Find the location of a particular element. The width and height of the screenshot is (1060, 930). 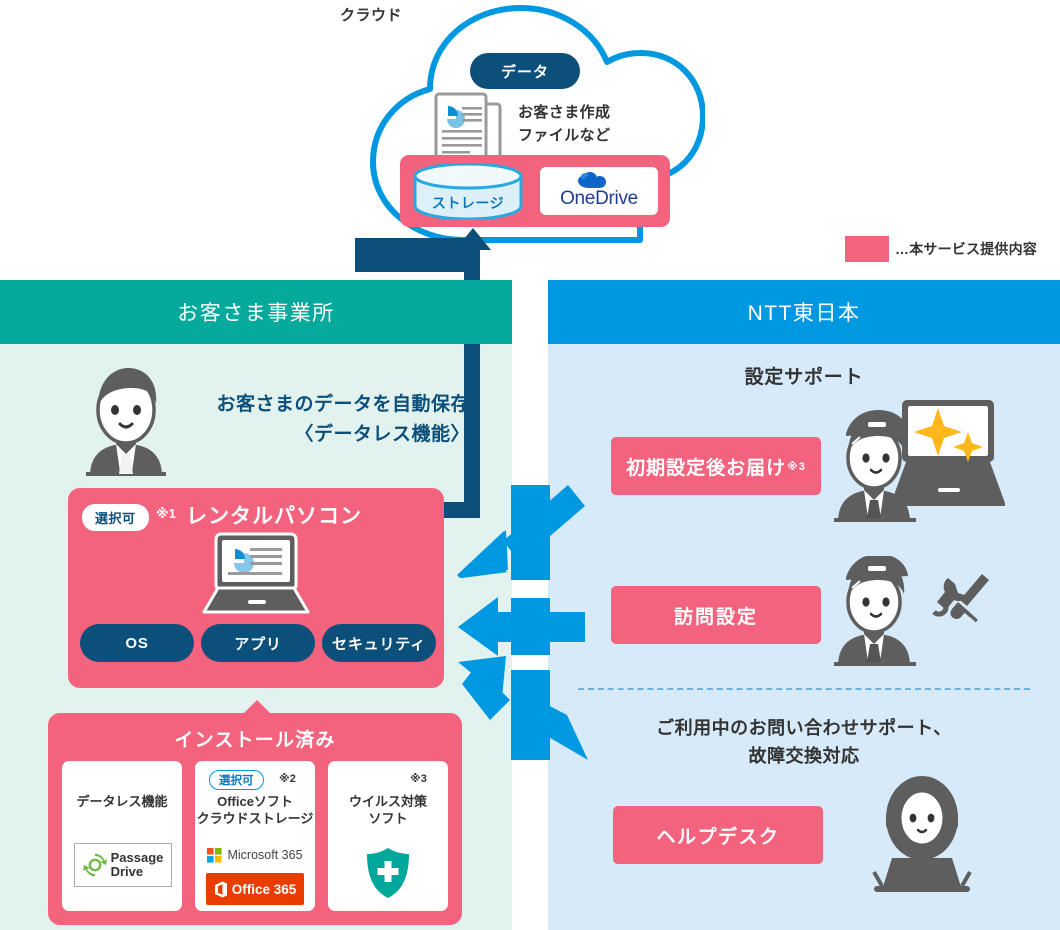

onedrive-logo: OneDrive is located at coordinates (599, 191).